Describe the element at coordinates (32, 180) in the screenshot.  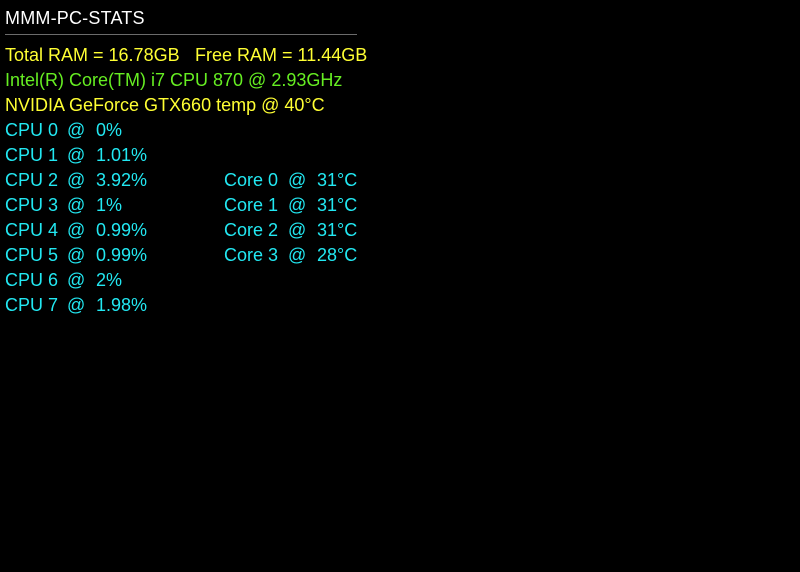
I see `cpu-name: CPU 2` at that location.